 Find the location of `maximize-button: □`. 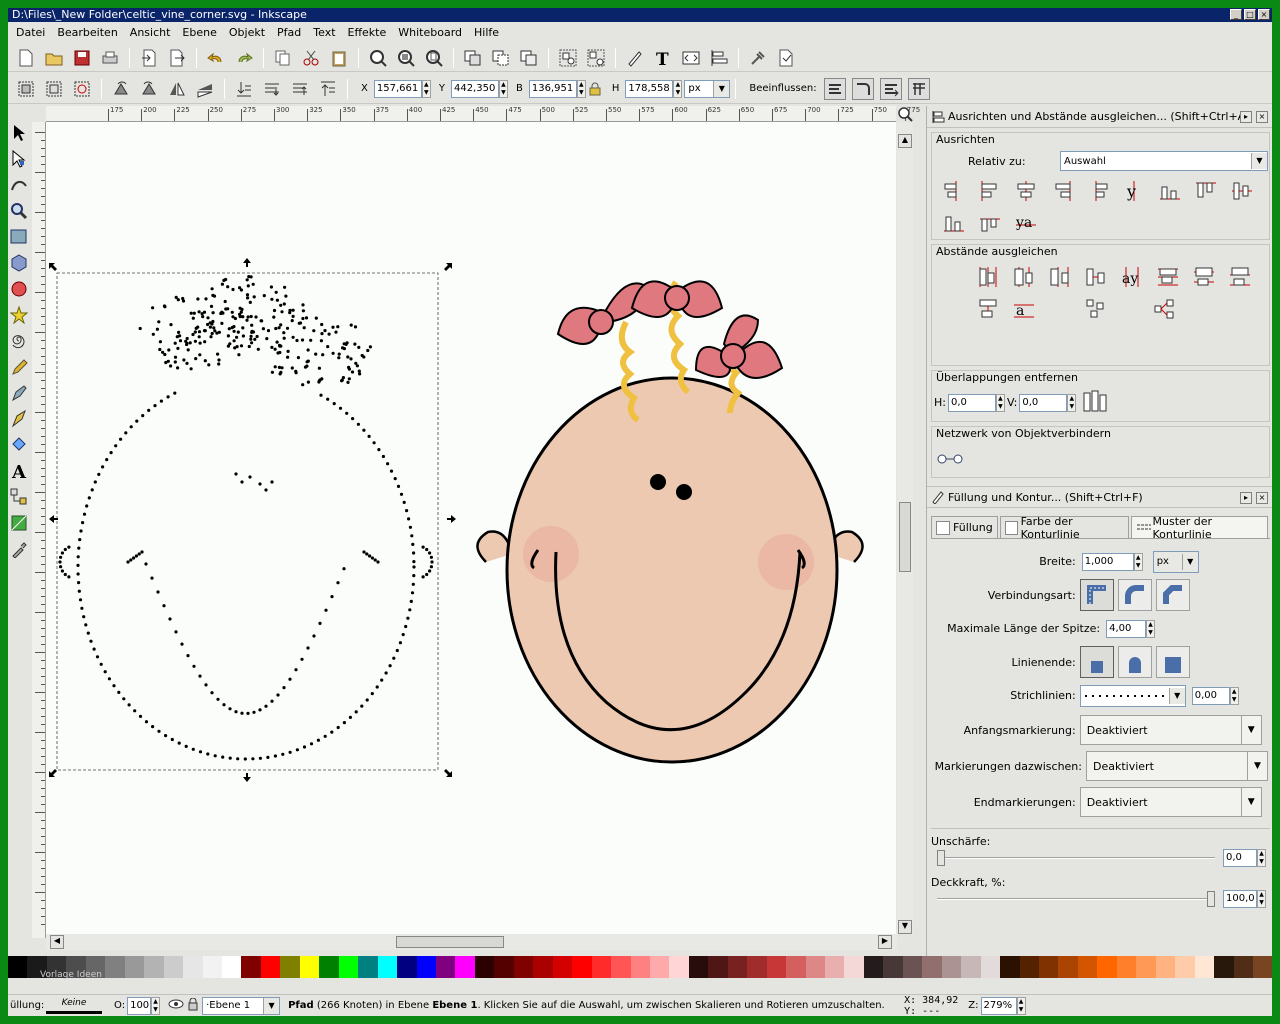

maximize-button: □ is located at coordinates (1250, 14).